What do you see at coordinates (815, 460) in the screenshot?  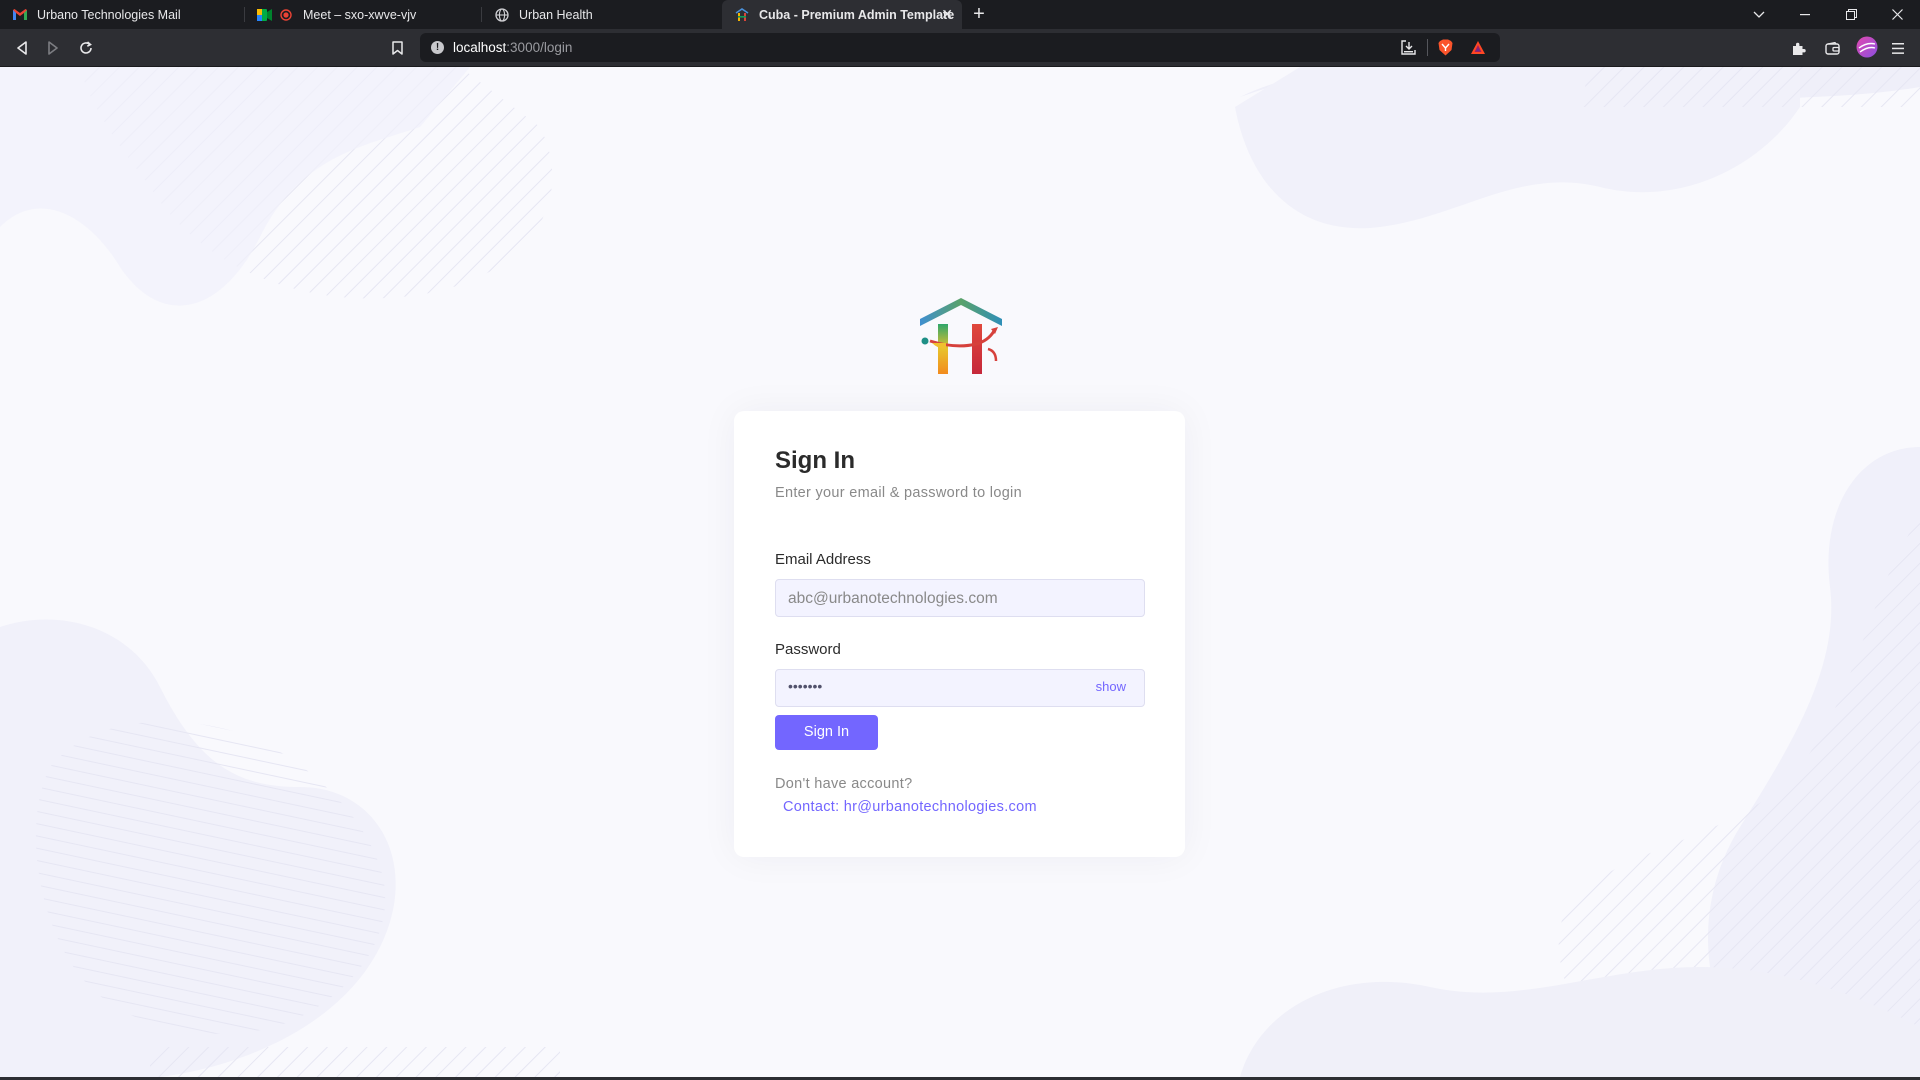 I see `page-title: Sign In` at bounding box center [815, 460].